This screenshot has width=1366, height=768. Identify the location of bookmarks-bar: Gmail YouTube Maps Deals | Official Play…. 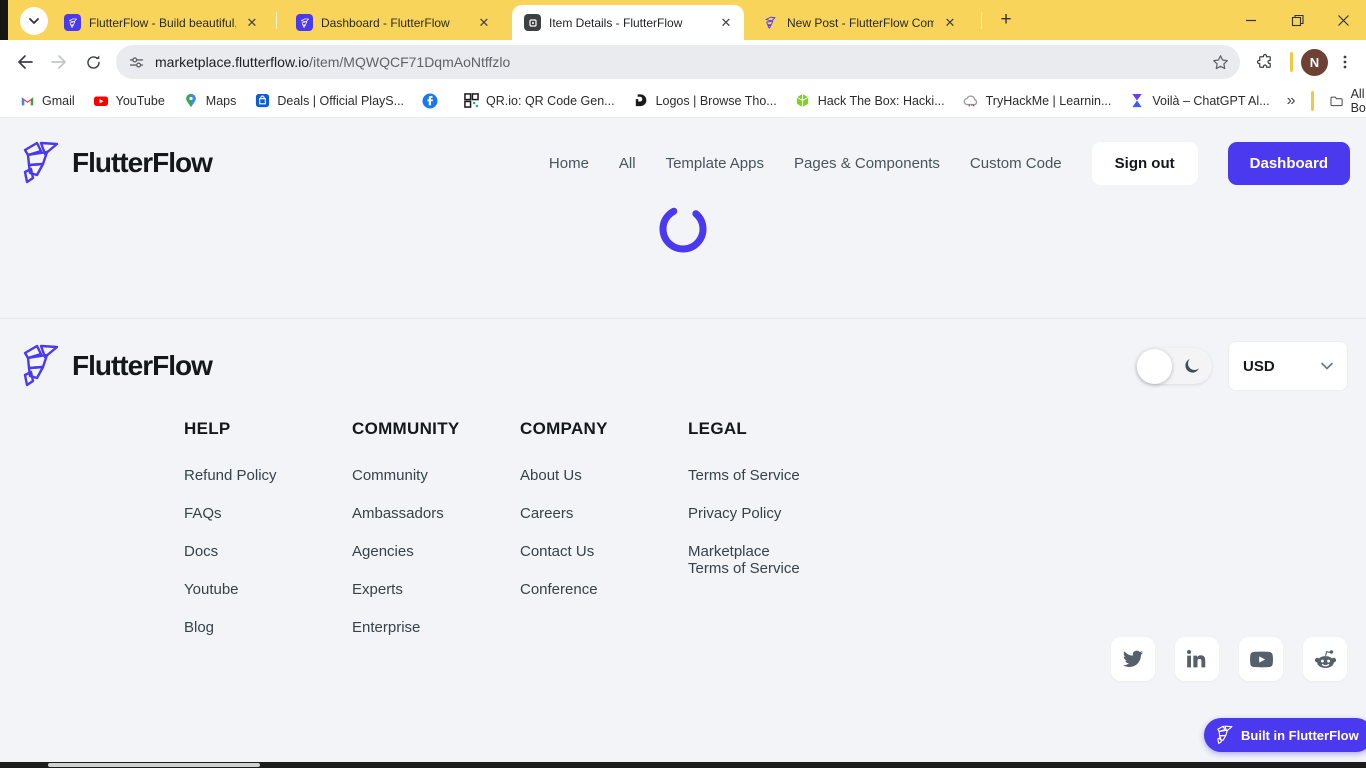
(683, 101).